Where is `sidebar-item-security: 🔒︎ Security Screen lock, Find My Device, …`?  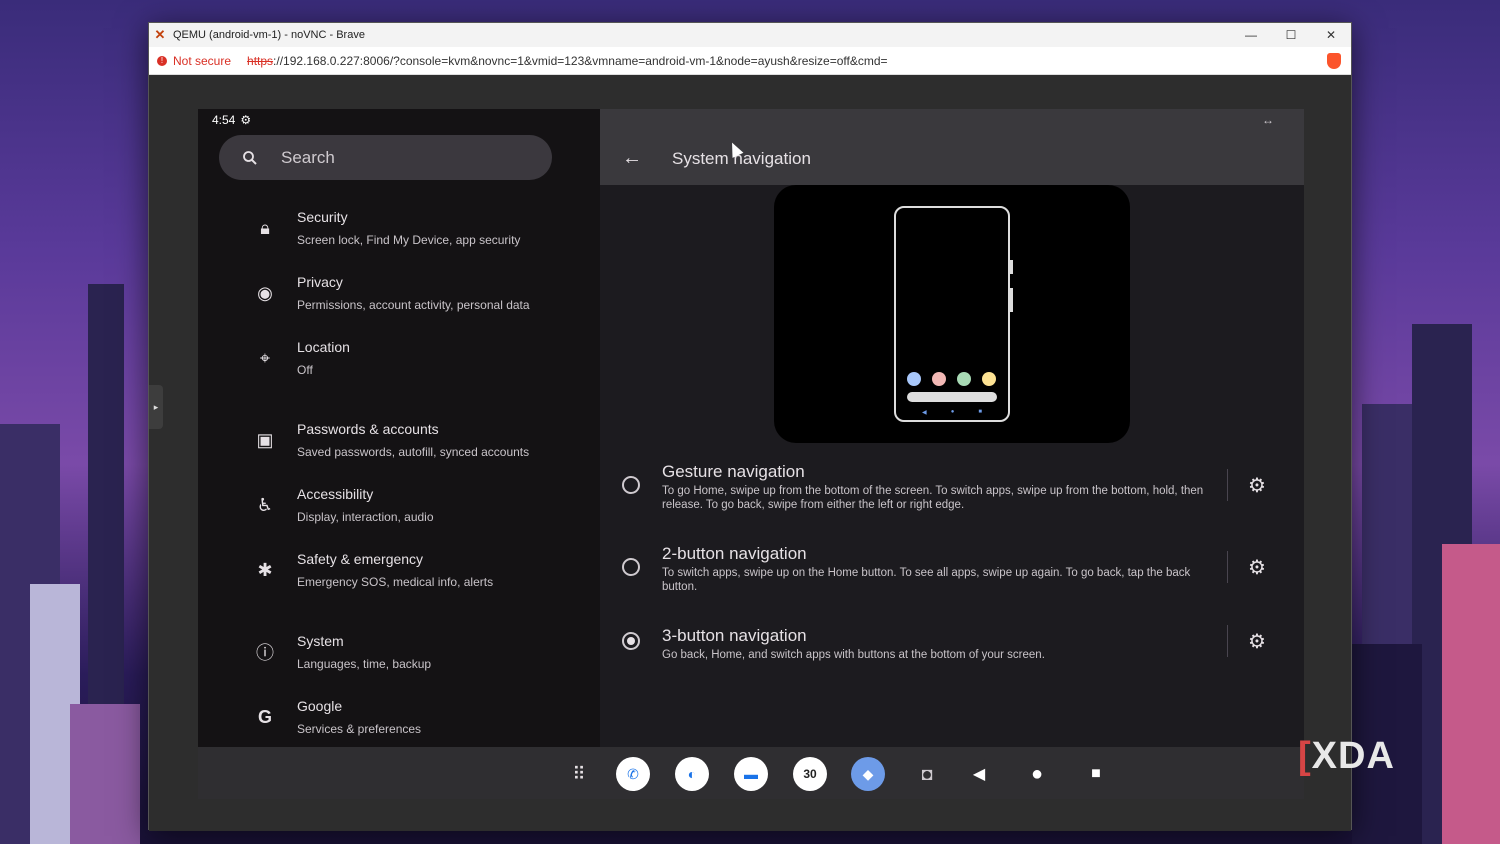
sidebar-item-security: 🔒︎ Security Screen lock, Find My Device, … is located at coordinates (418, 232).